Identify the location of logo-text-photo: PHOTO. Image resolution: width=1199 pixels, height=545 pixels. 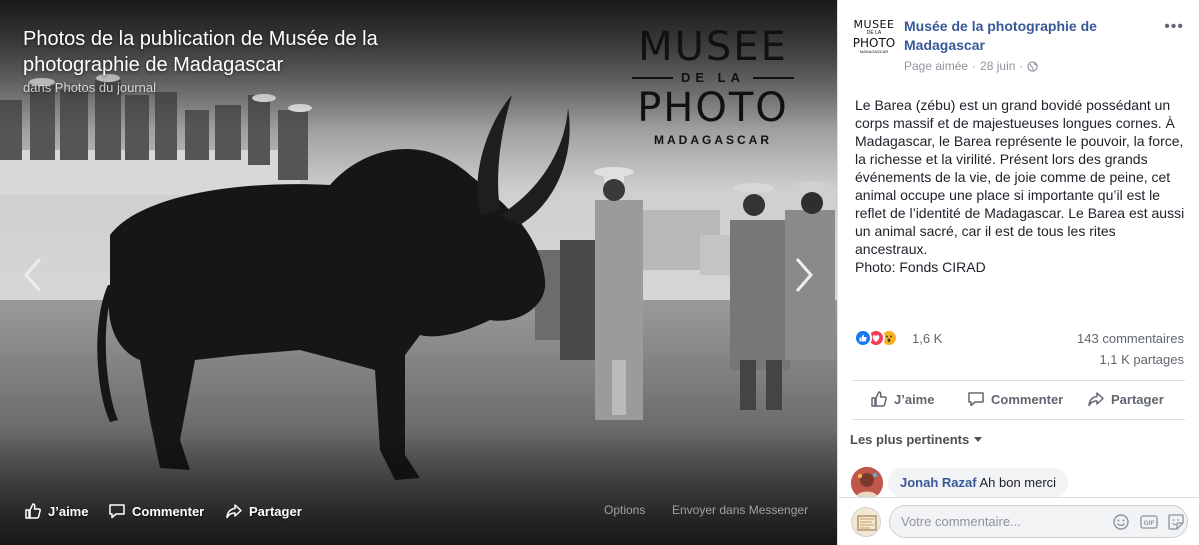
(713, 108).